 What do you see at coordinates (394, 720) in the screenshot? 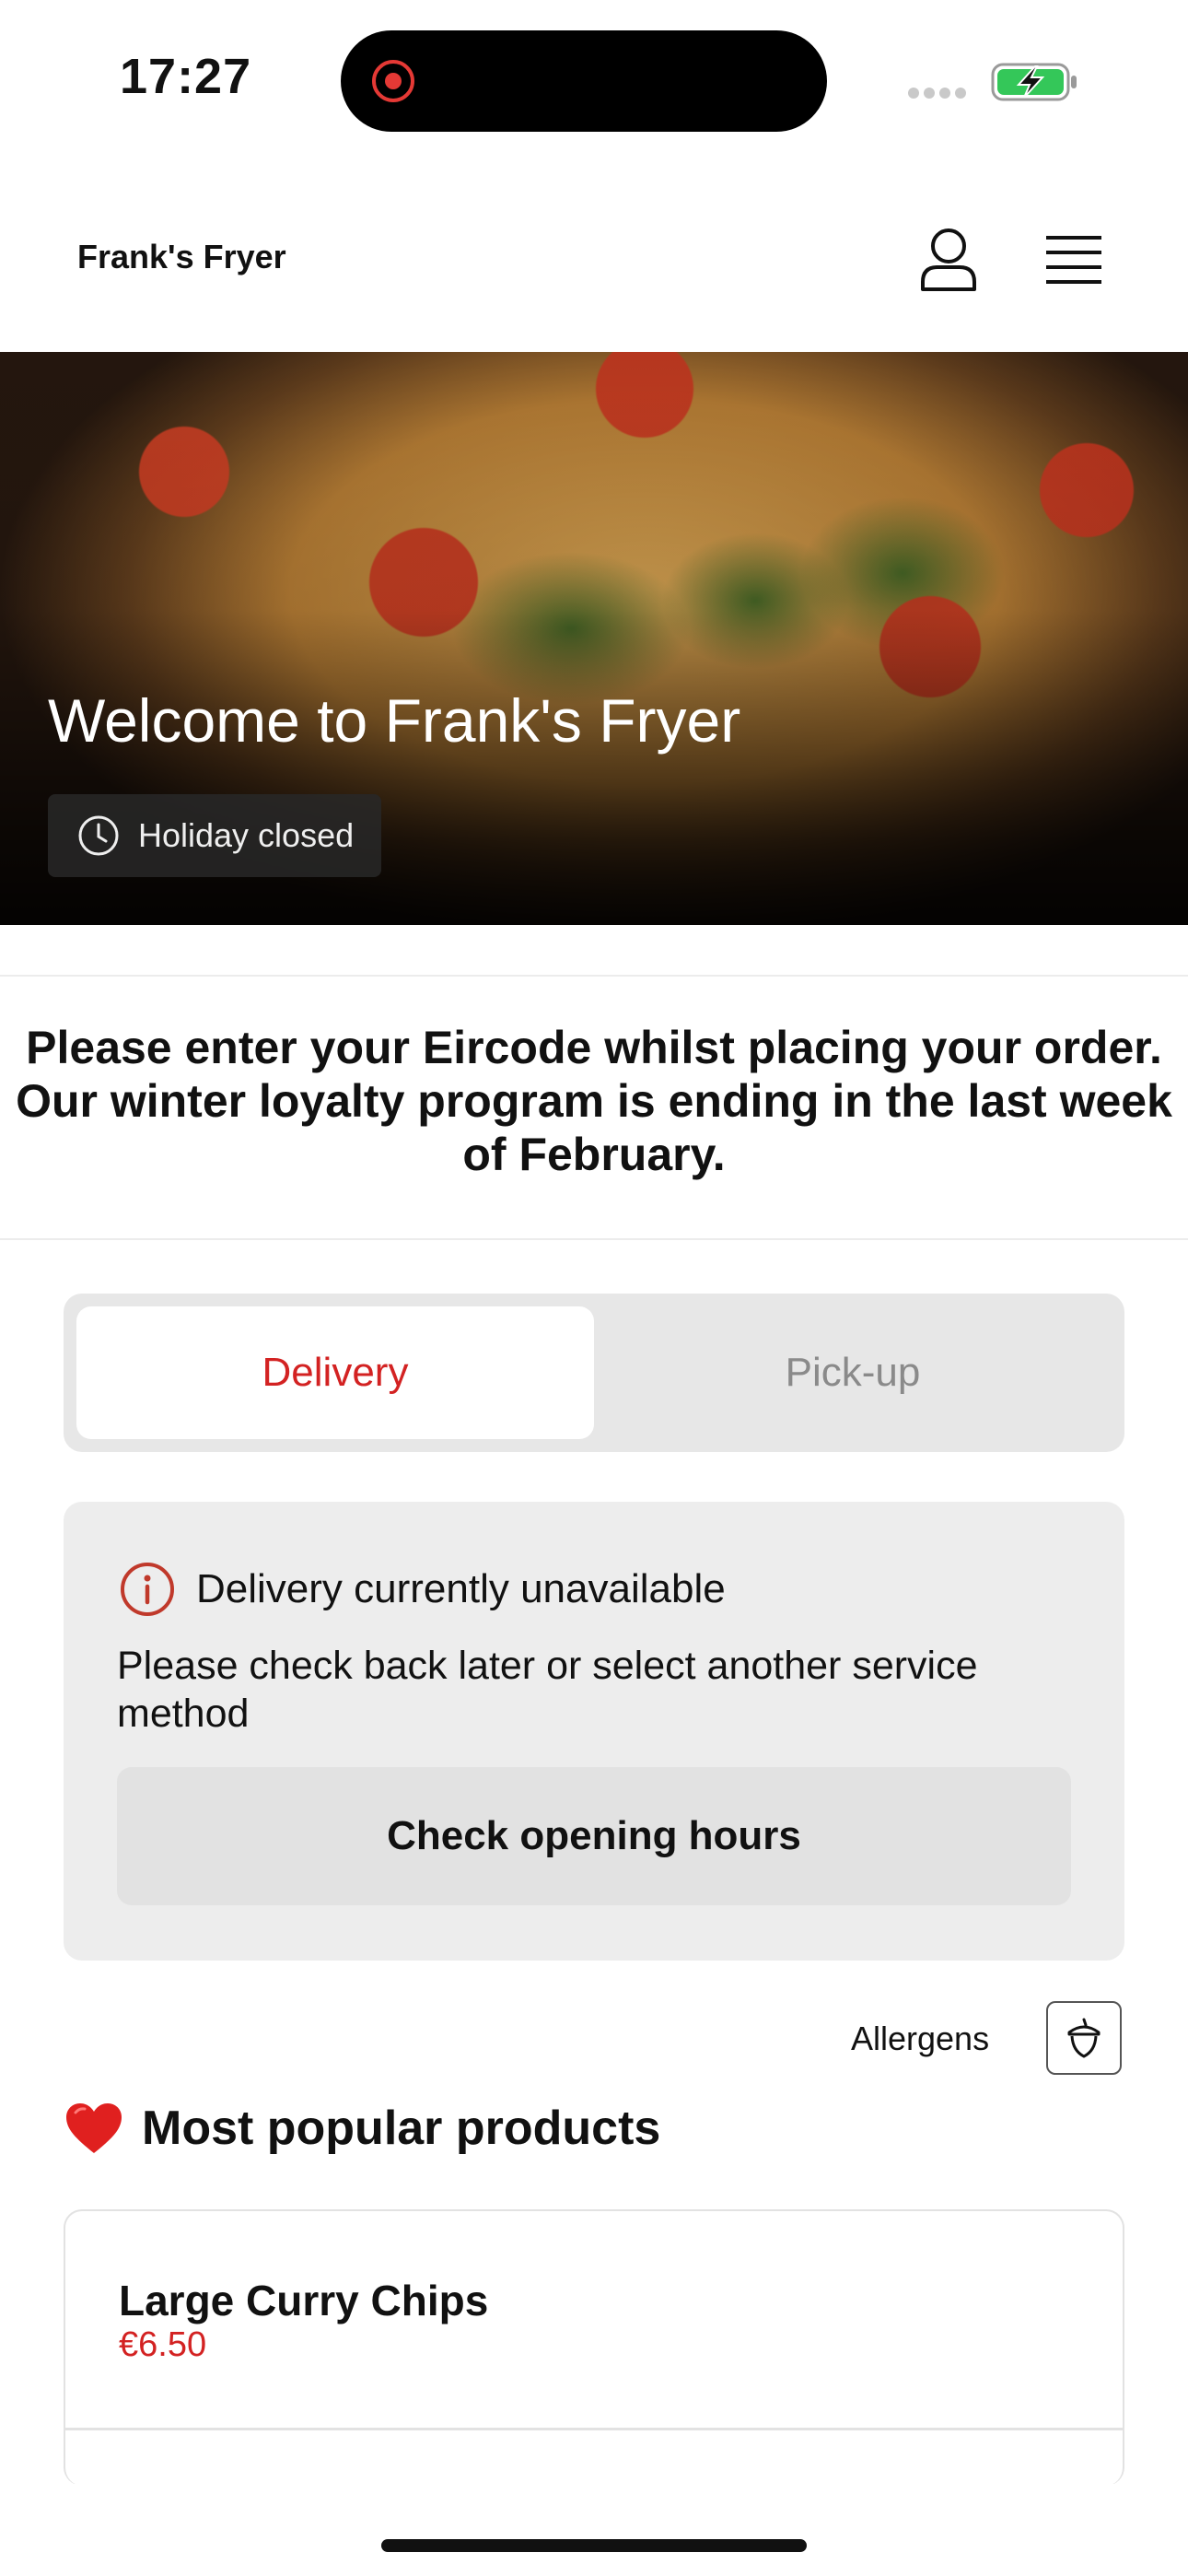
I see `hero-title: Welcome to Frank's Fryer` at bounding box center [394, 720].